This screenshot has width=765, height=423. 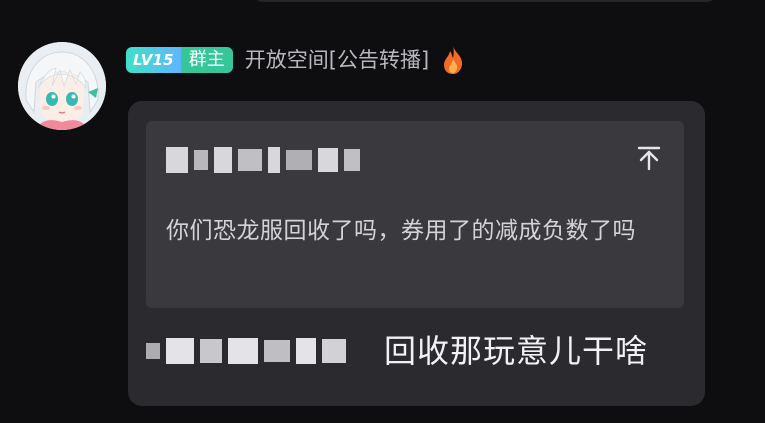 I want to click on message-header: LV15 群主 开放空间[公告转播], so click(x=295, y=60).